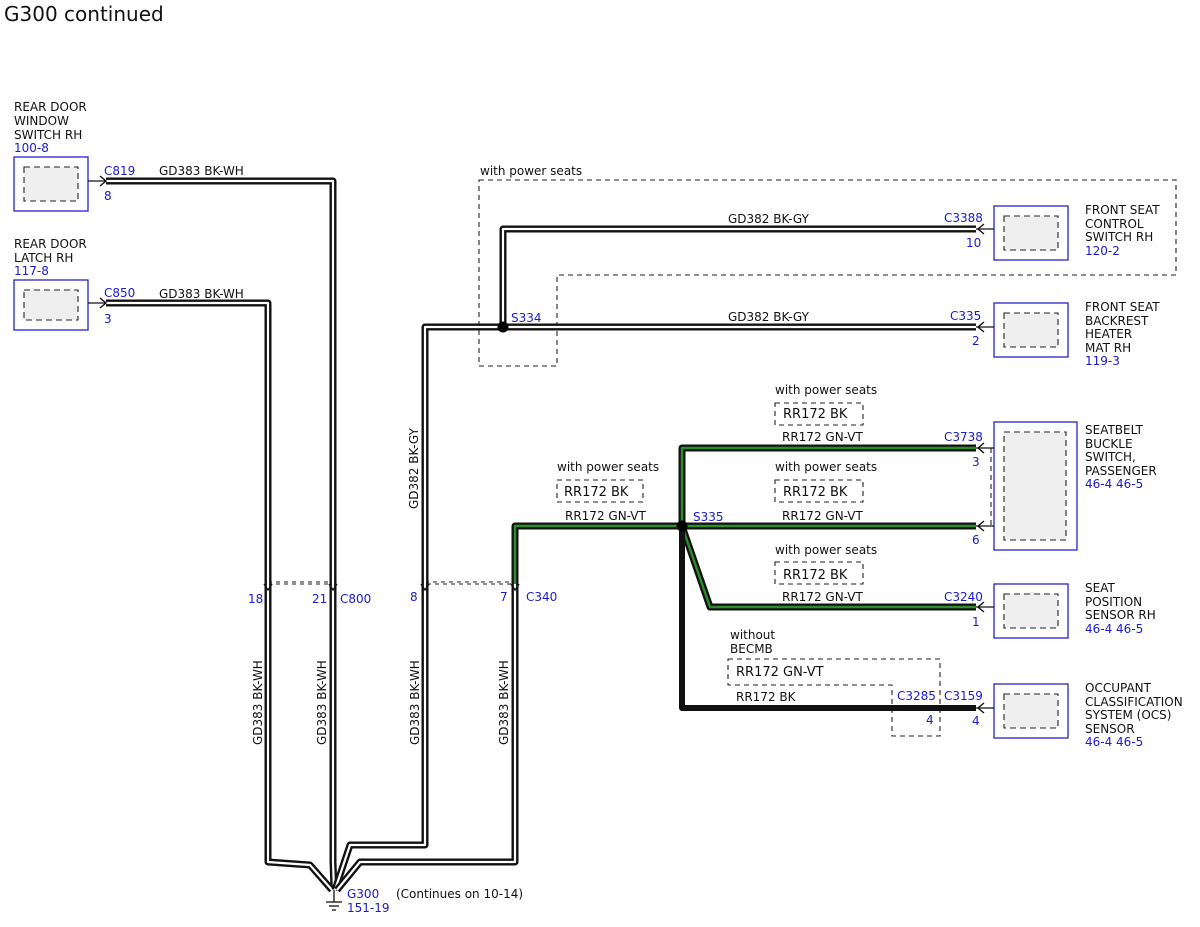  Describe the element at coordinates (766, 697) in the screenshot. I see `wire-label-rr172-bk-c3159: RR172 BK` at that location.